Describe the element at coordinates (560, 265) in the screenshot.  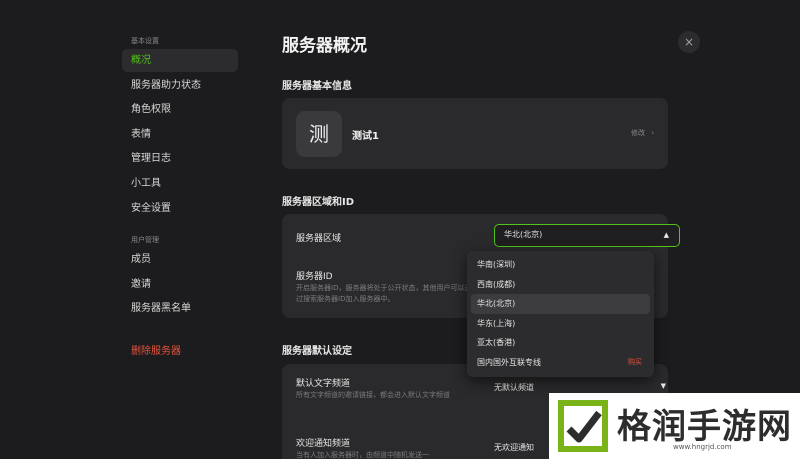
I see `region-option-shenzhen: 华南(深圳)` at that location.